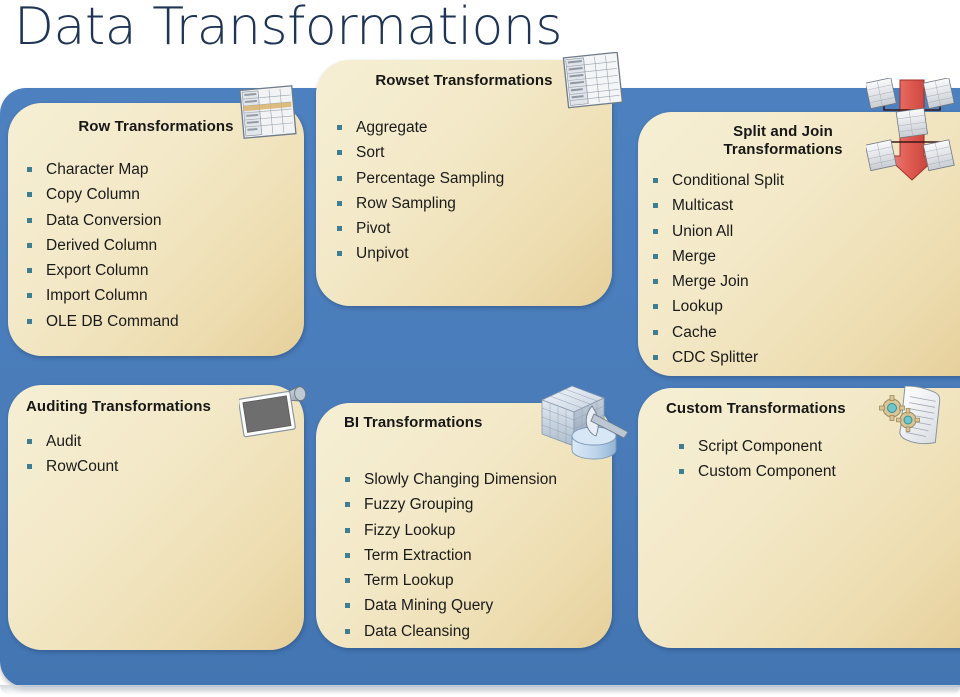  I want to click on list-item-label: Conditional Split, so click(728, 180).